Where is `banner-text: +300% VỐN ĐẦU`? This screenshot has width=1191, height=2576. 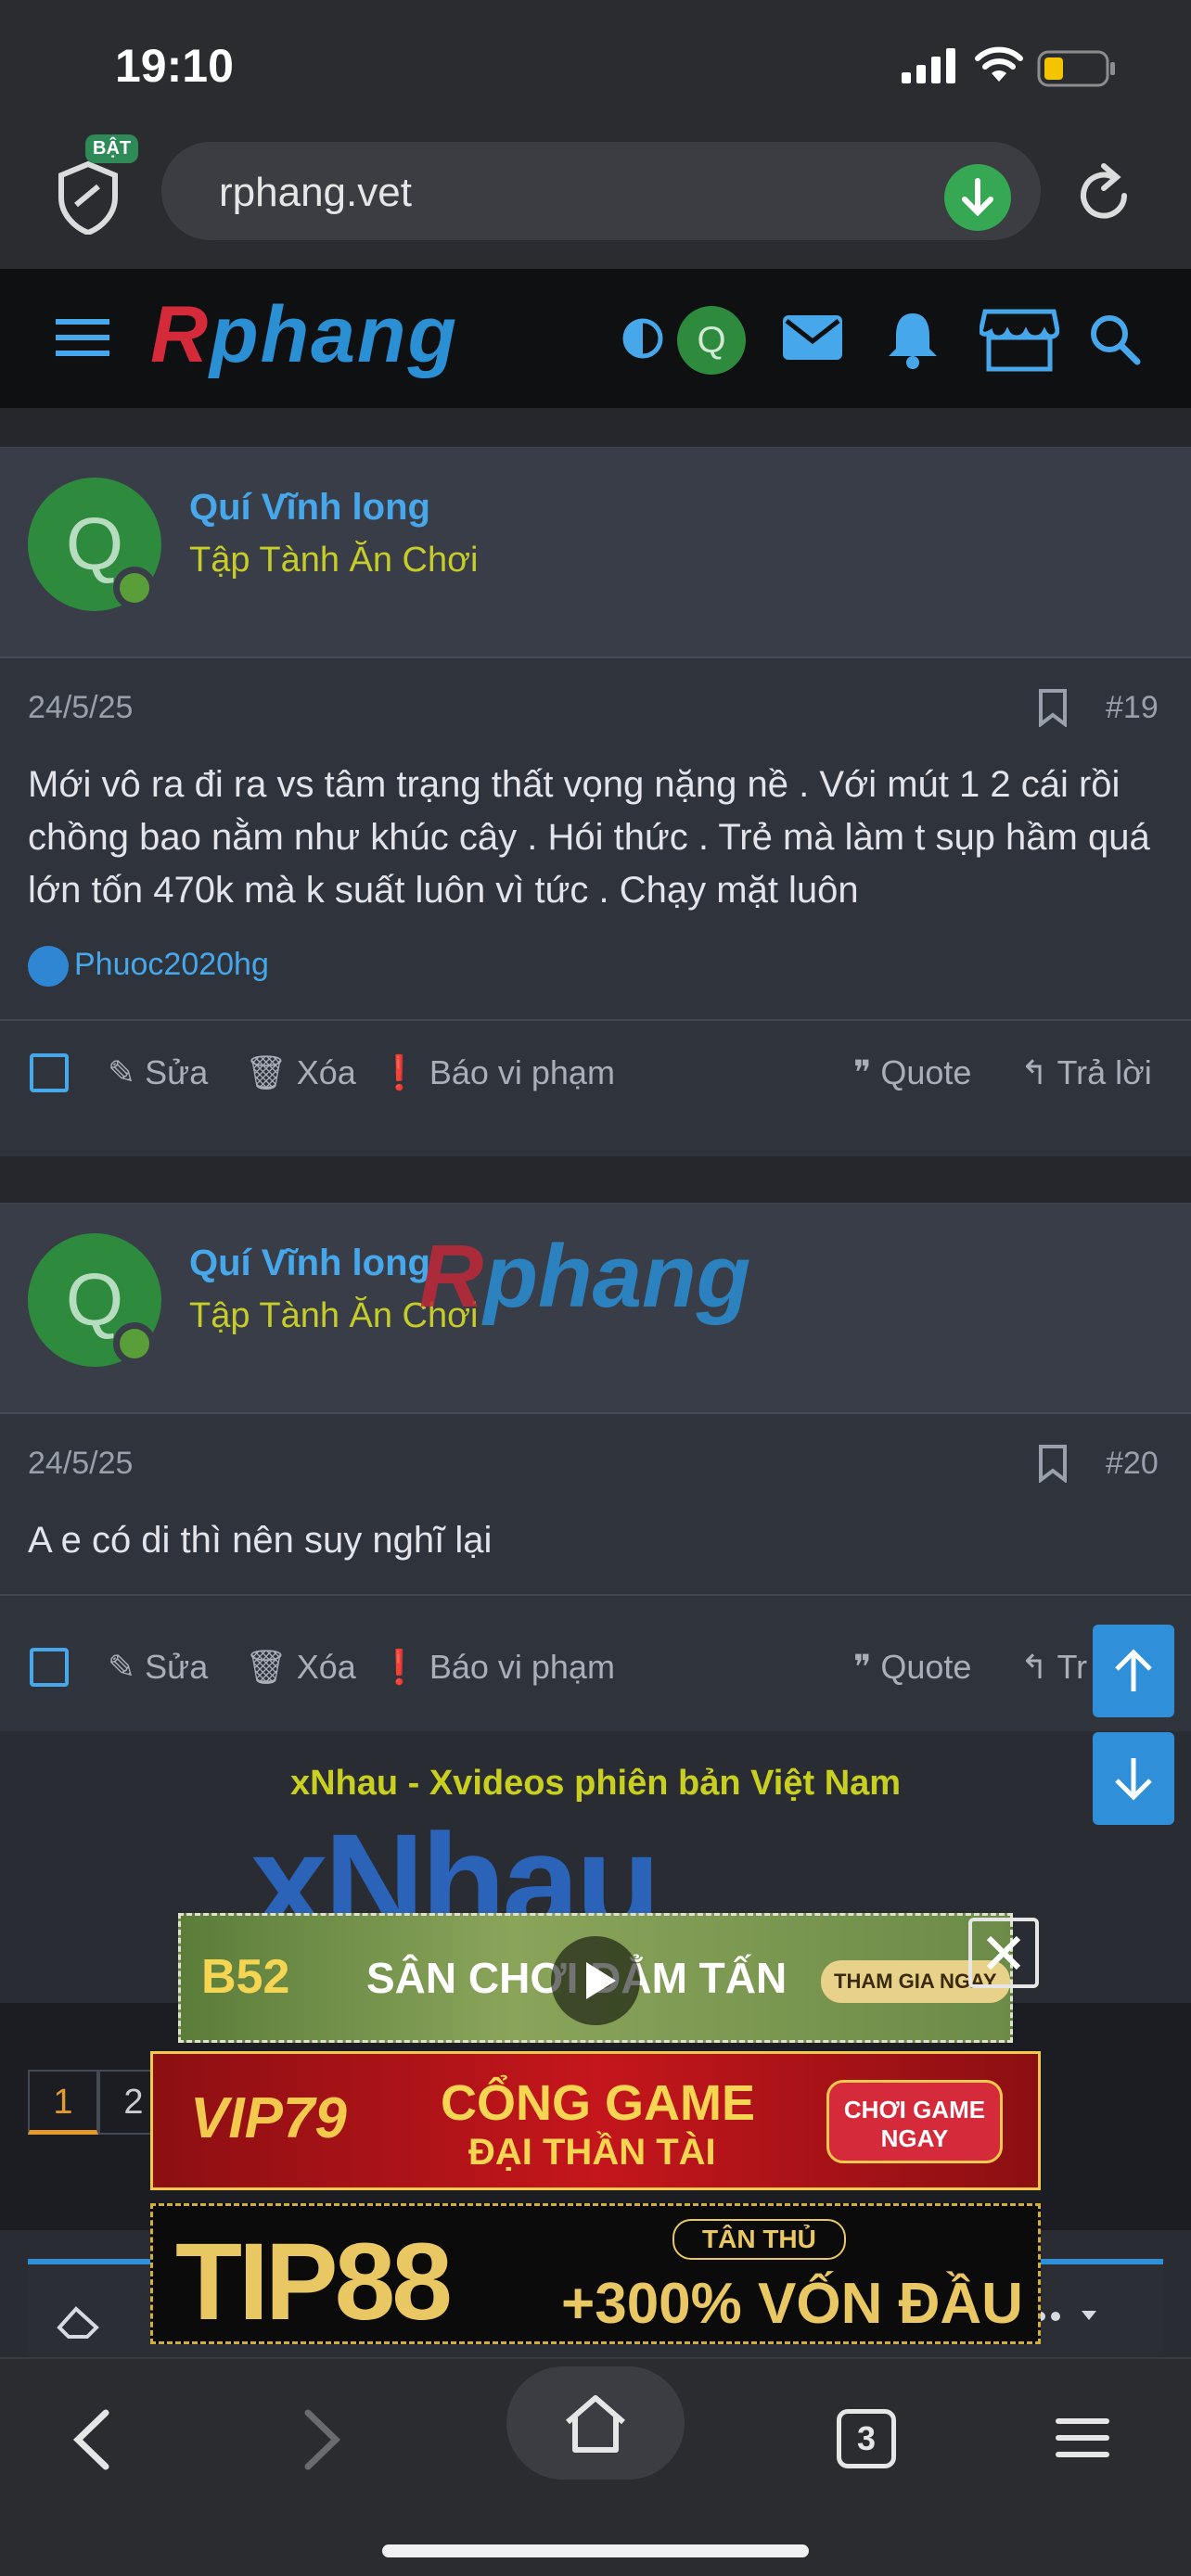
banner-text: +300% VỐN ĐẦU is located at coordinates (792, 2304).